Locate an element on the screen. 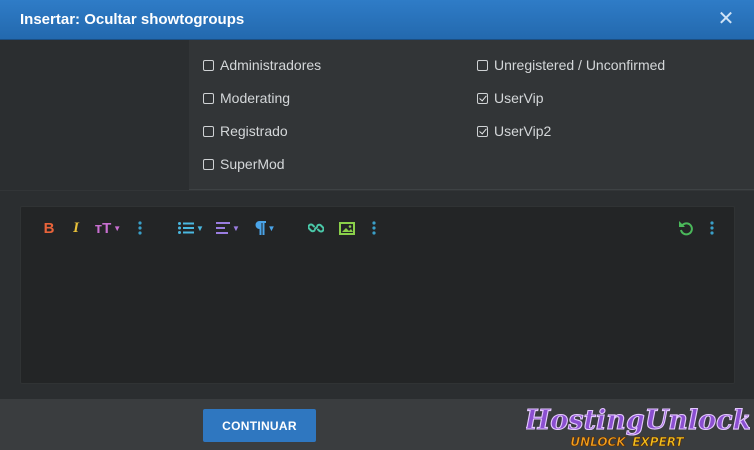 The image size is (754, 450). close-icon: ✕ is located at coordinates (726, 19).